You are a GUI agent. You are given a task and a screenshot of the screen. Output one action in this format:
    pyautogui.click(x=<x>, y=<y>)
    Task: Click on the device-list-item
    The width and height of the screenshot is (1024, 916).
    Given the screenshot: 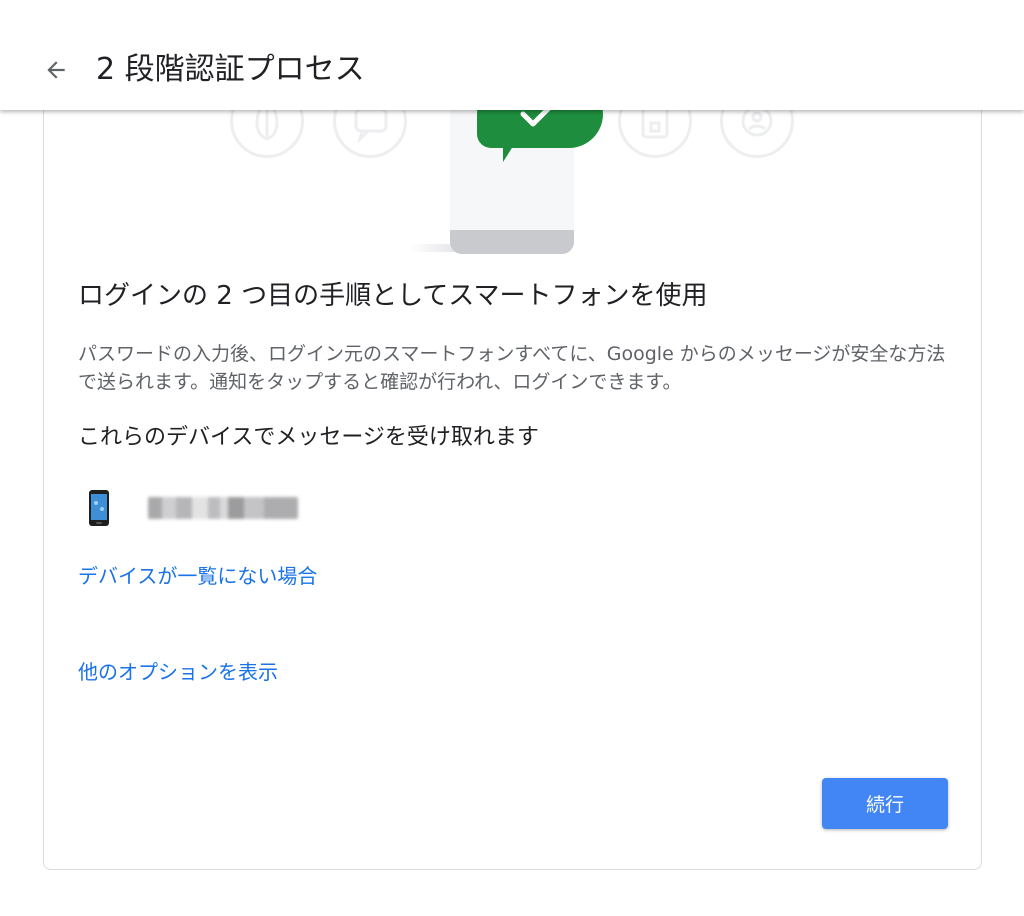 What is the action you would take?
    pyautogui.click(x=193, y=508)
    